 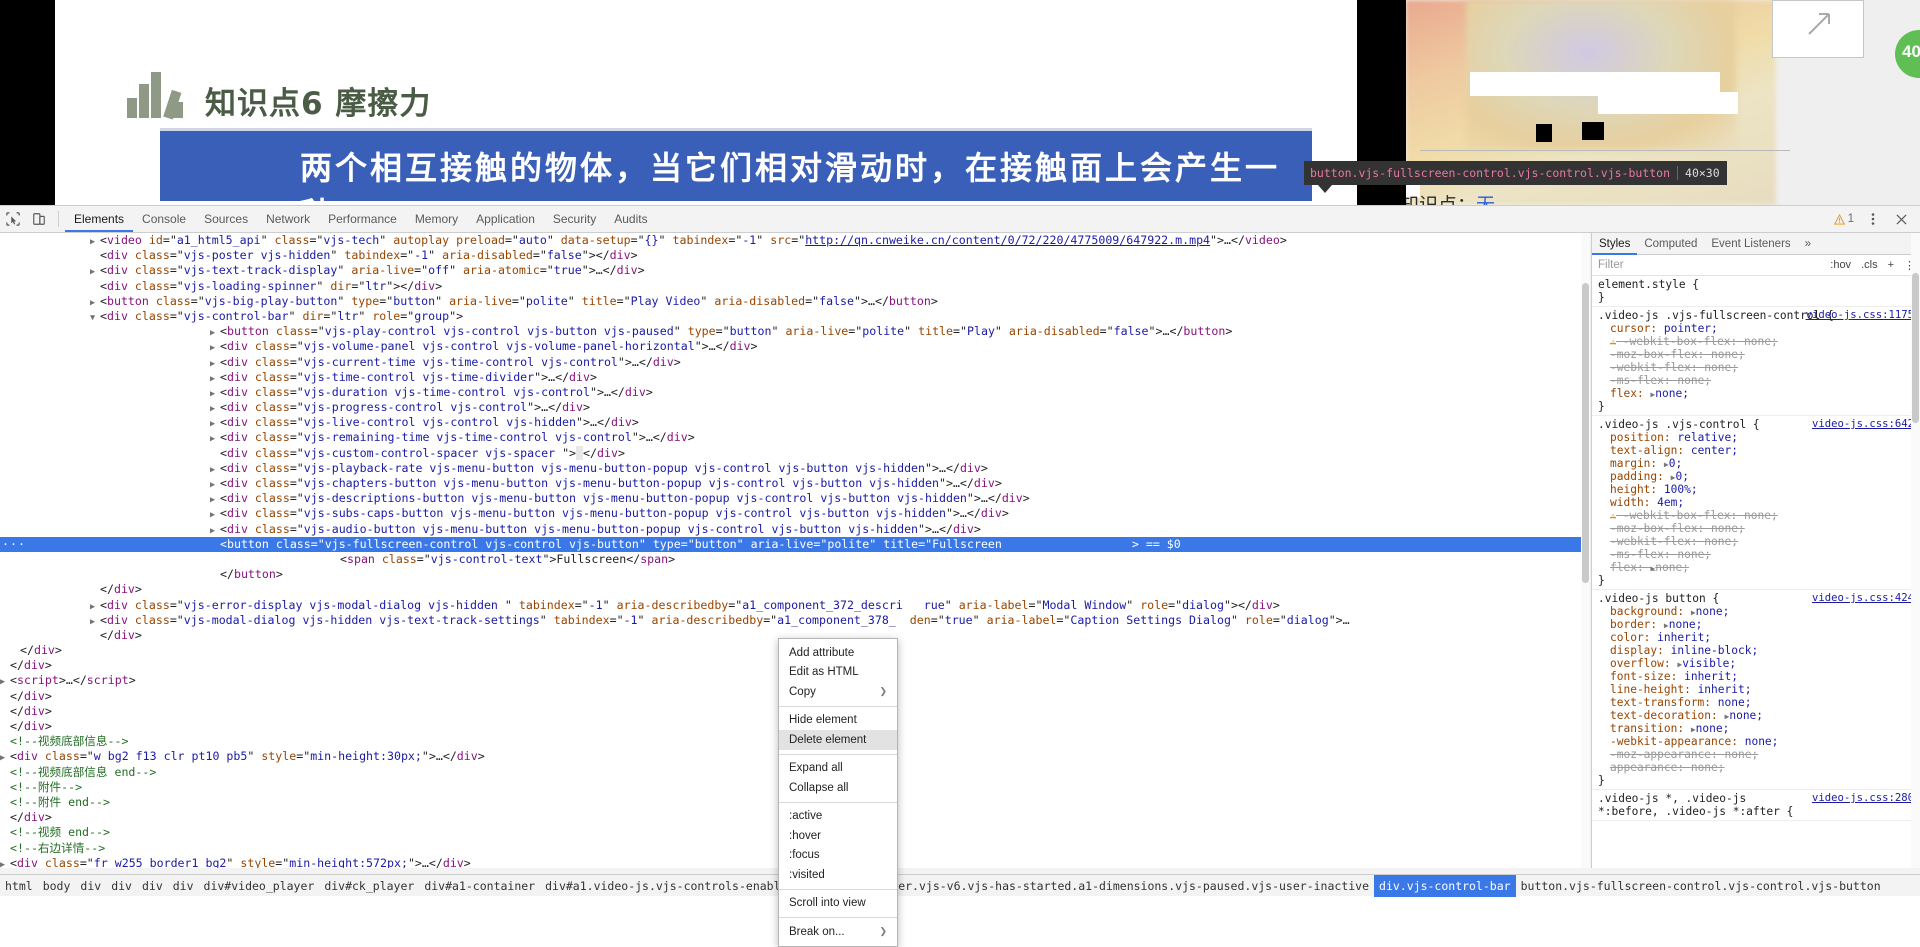 What do you see at coordinates (1691, 328) in the screenshot?
I see `css-value: pointer;` at bounding box center [1691, 328].